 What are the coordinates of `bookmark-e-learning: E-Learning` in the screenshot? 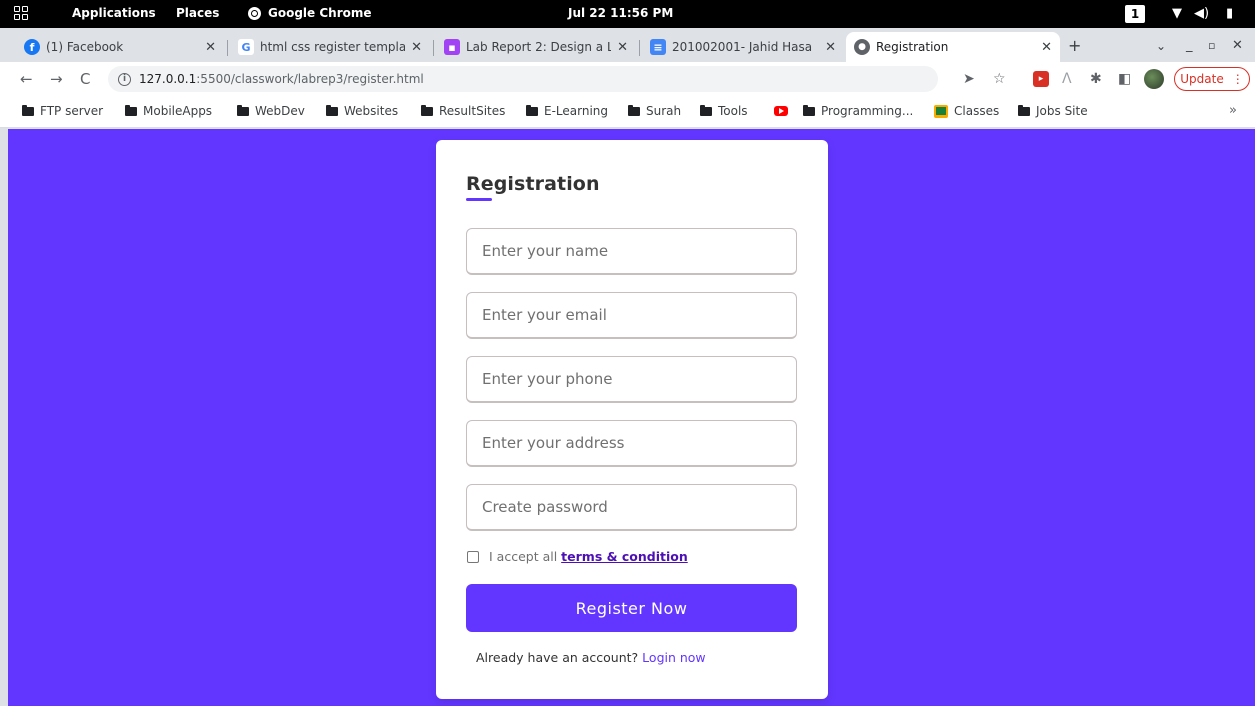 It's located at (567, 111).